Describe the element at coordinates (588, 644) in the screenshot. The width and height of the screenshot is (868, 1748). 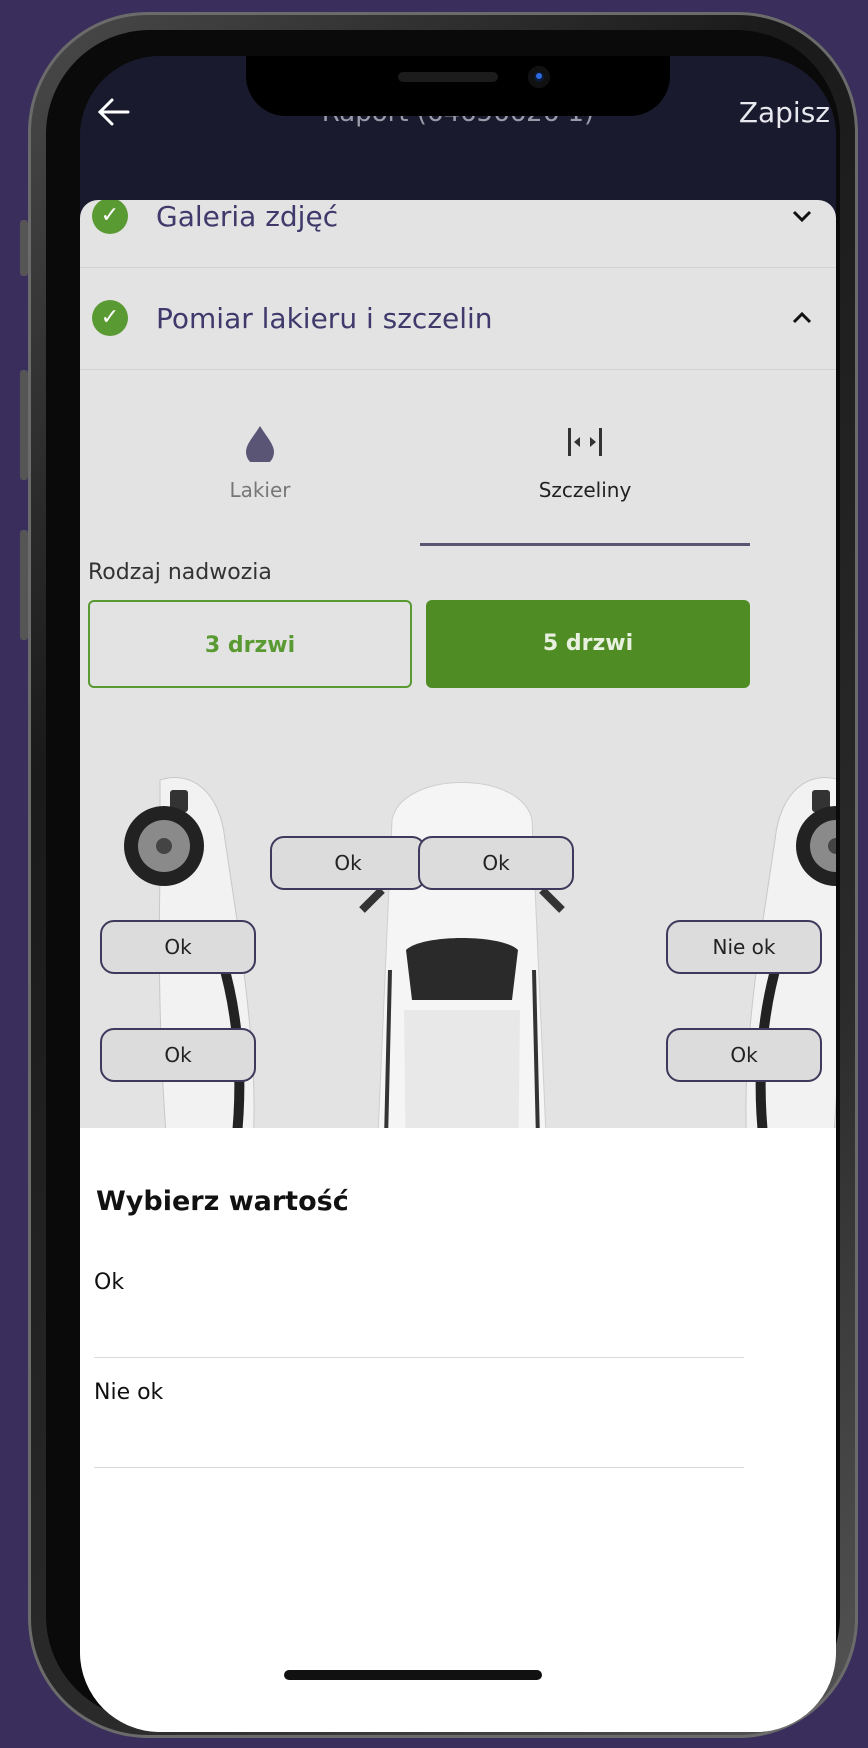
I see `five-door-button: 5 drzwi` at that location.